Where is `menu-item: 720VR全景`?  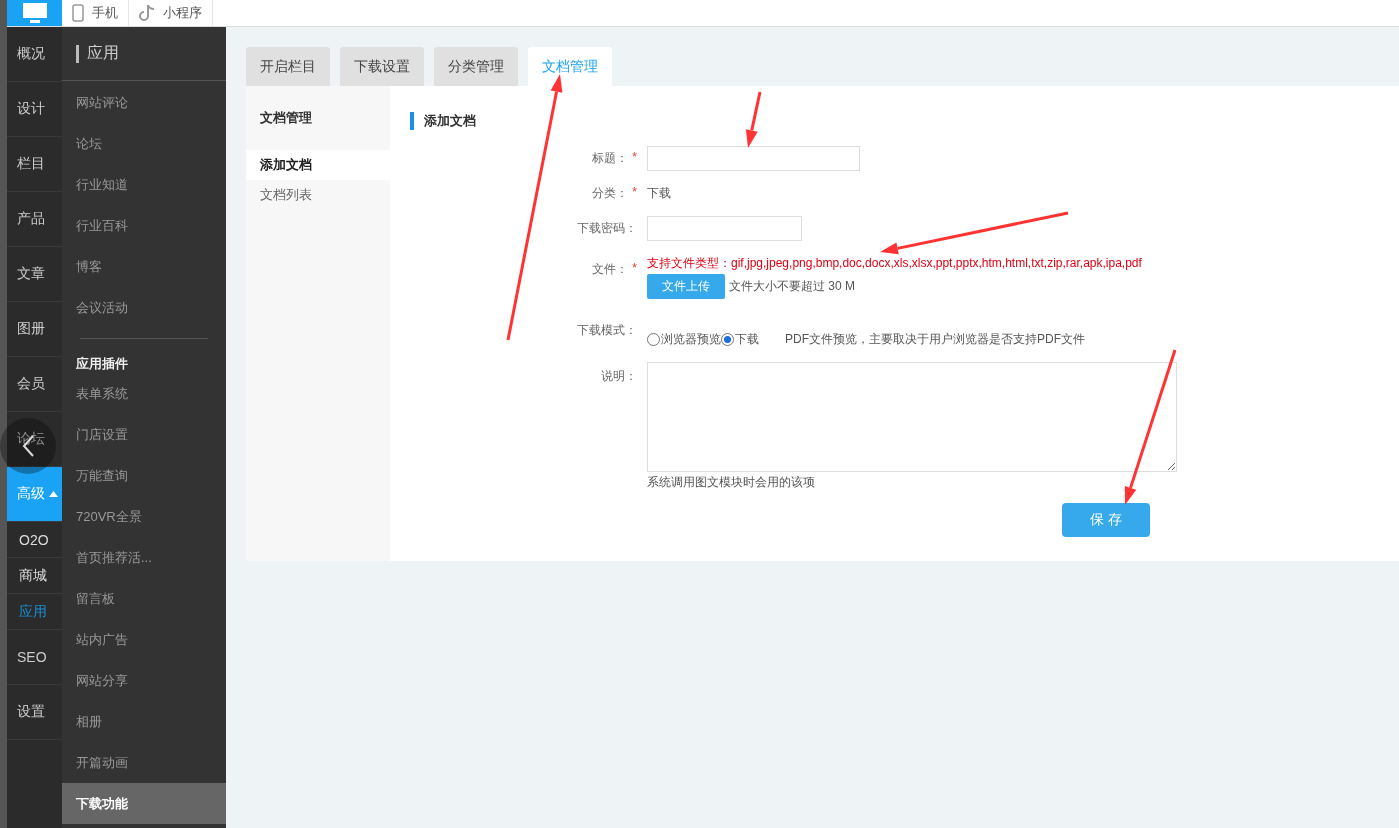
menu-item: 720VR全景 is located at coordinates (144, 516).